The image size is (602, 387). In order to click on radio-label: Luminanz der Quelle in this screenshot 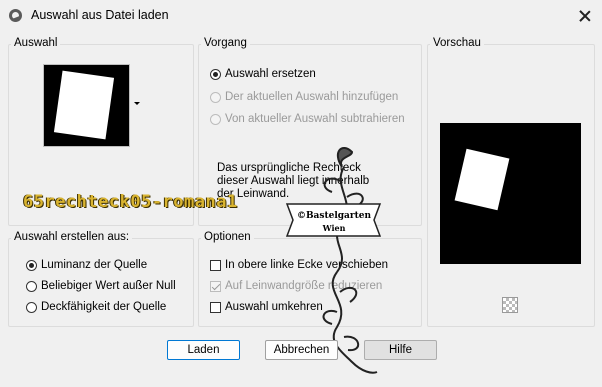, I will do `click(94, 265)`.